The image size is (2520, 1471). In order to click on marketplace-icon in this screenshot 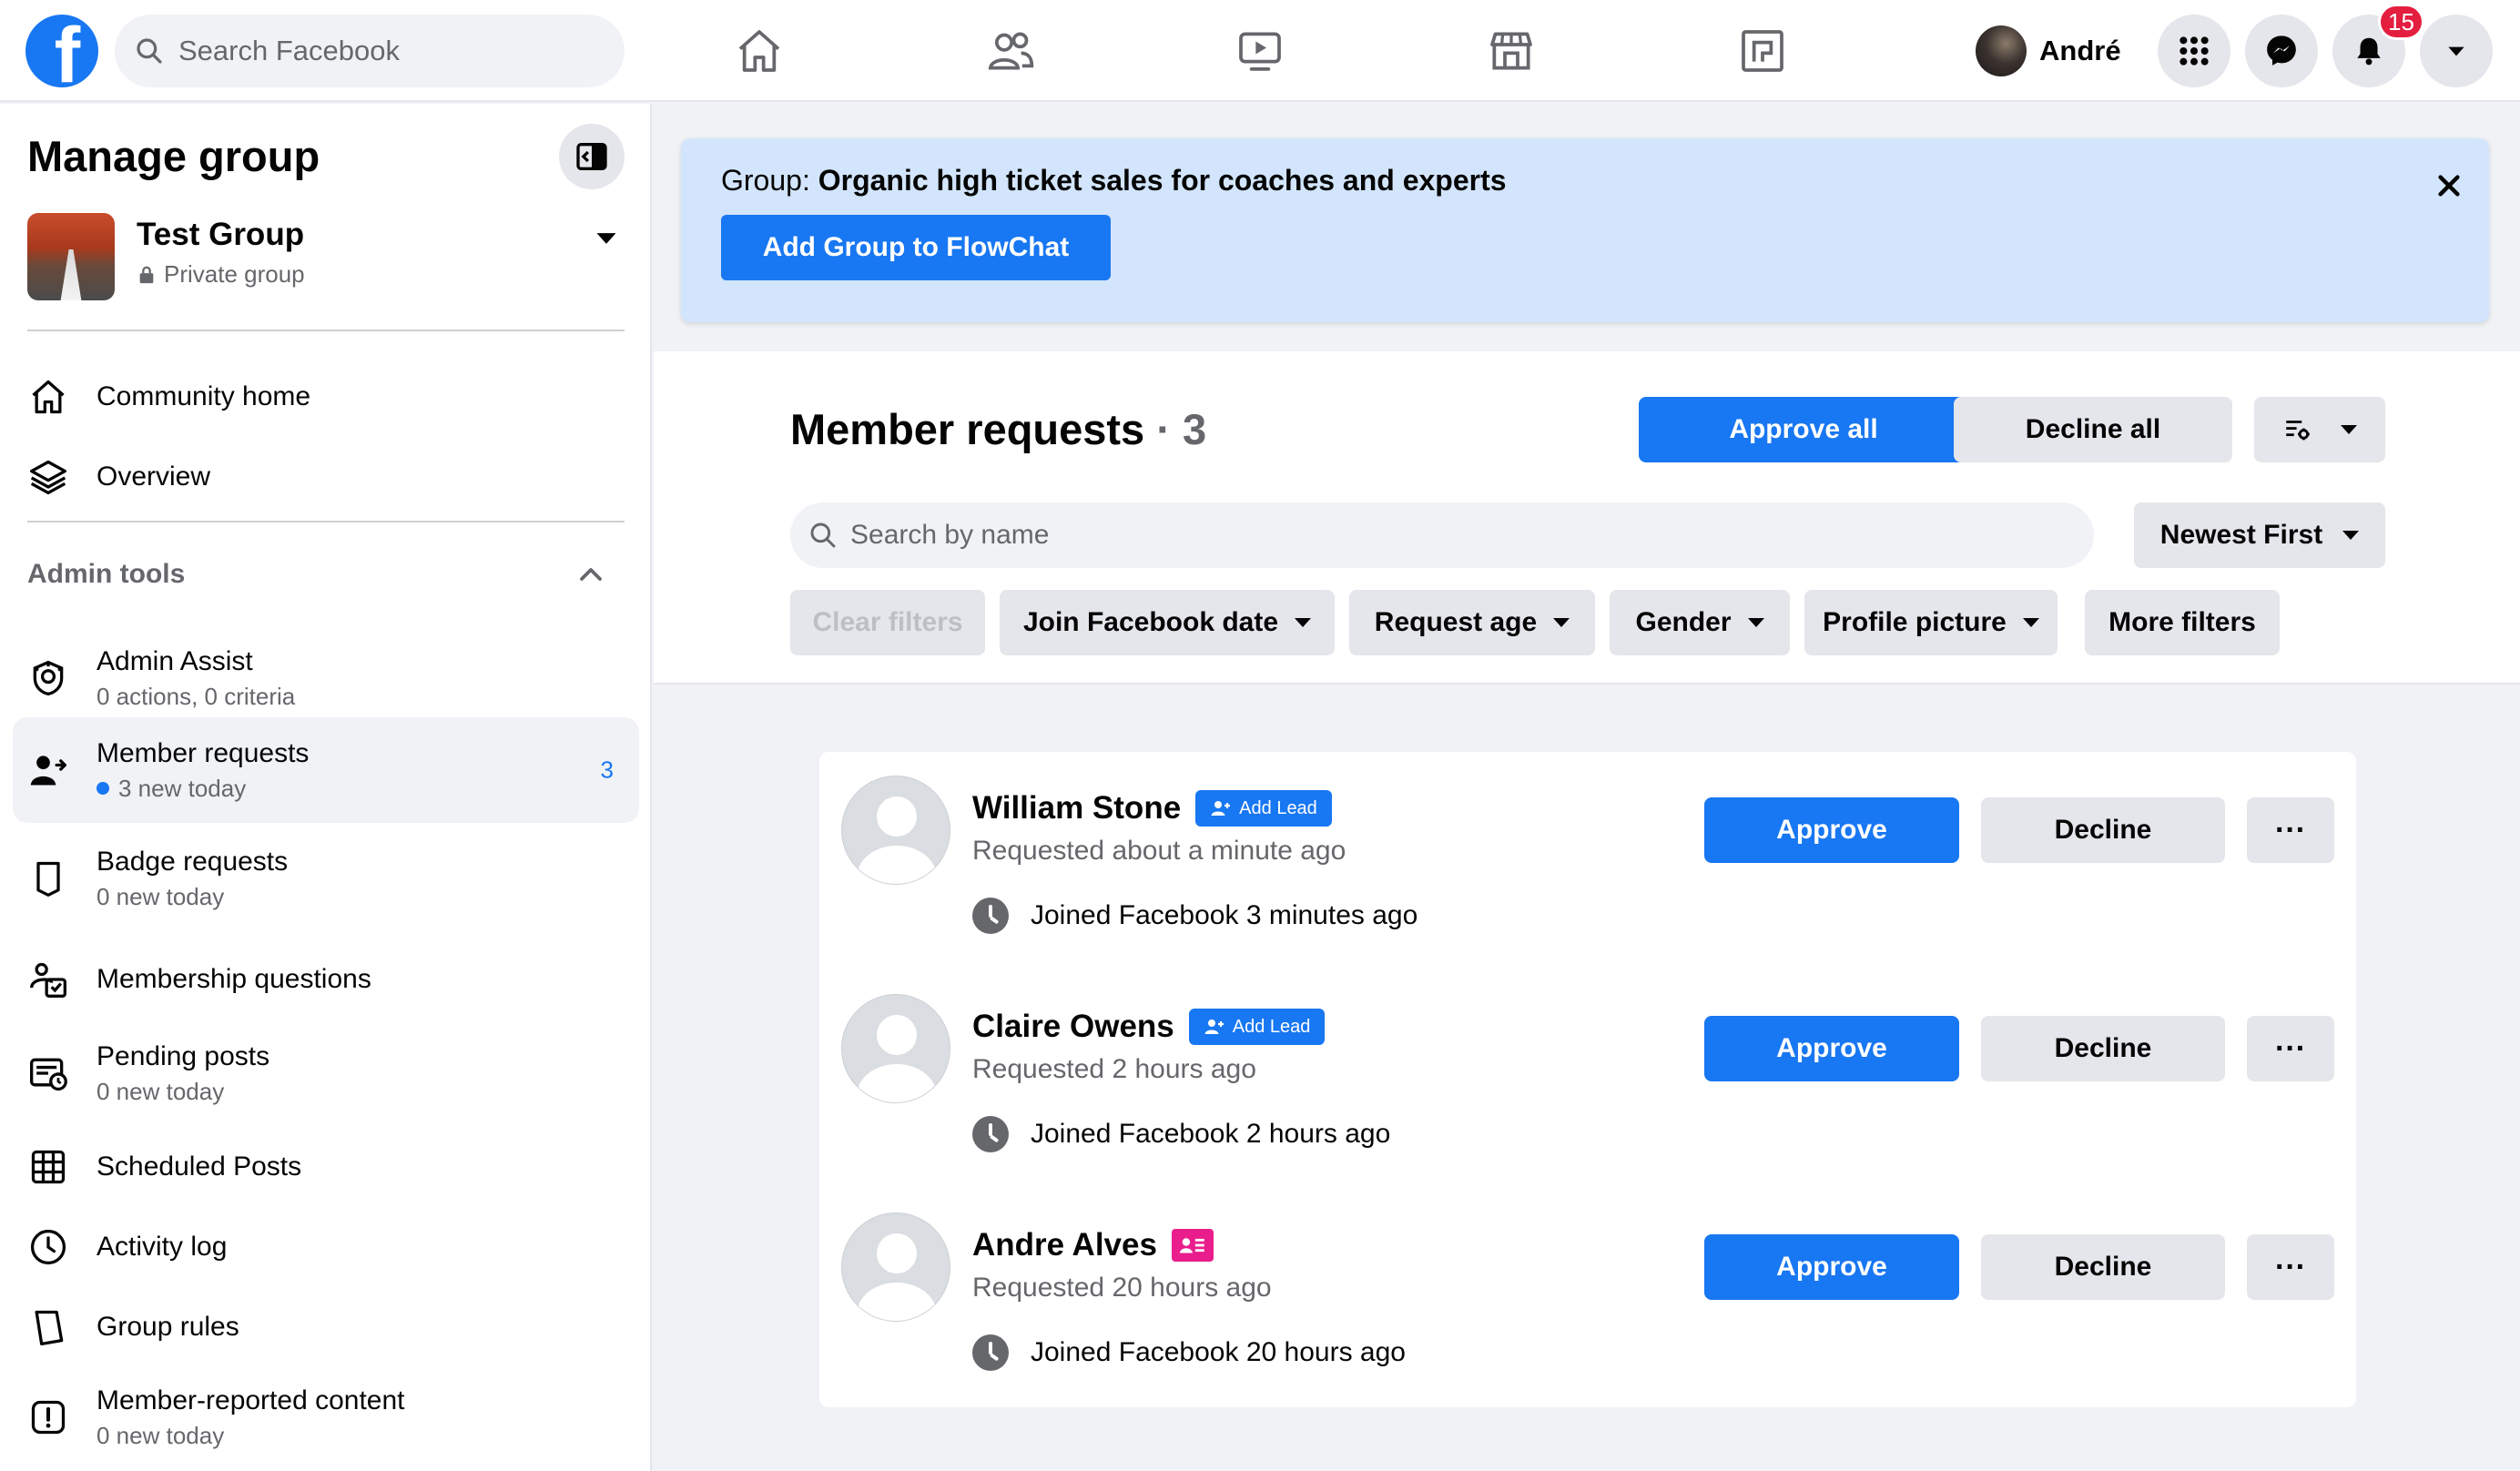, I will do `click(1512, 51)`.